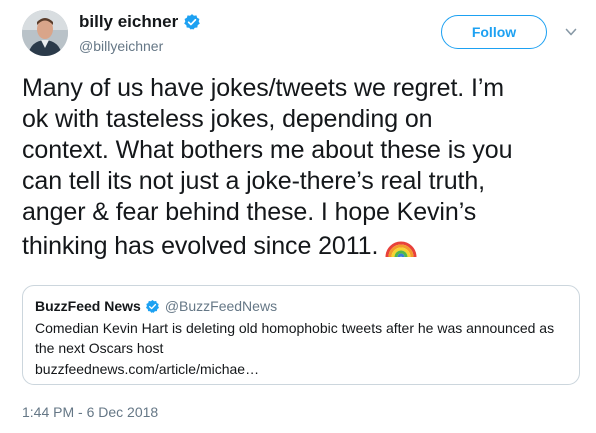 The height and width of the screenshot is (433, 596). I want to click on display-name-row: billy eichner, so click(140, 22).